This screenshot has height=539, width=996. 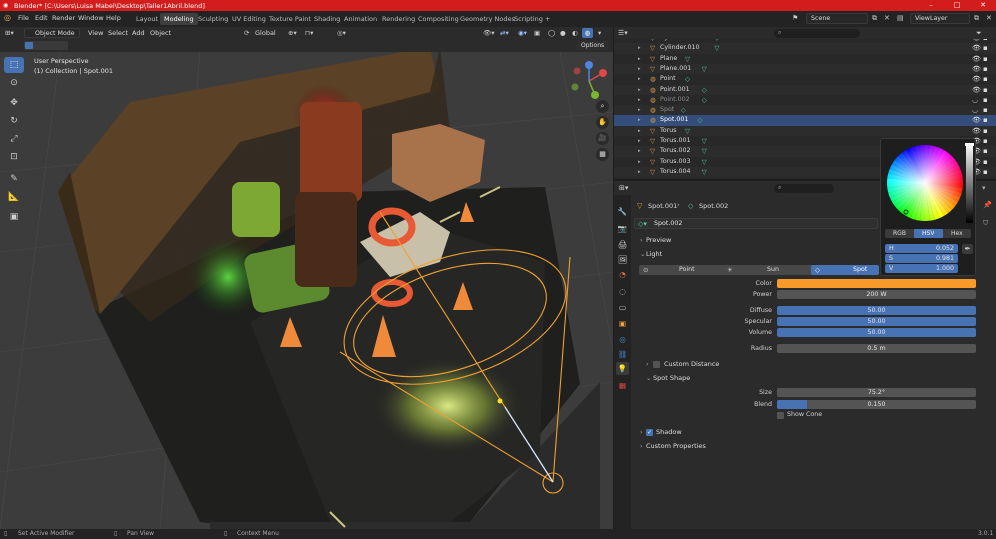 What do you see at coordinates (14, 121) in the screenshot?
I see `rotate-tool-icon: ↻` at bounding box center [14, 121].